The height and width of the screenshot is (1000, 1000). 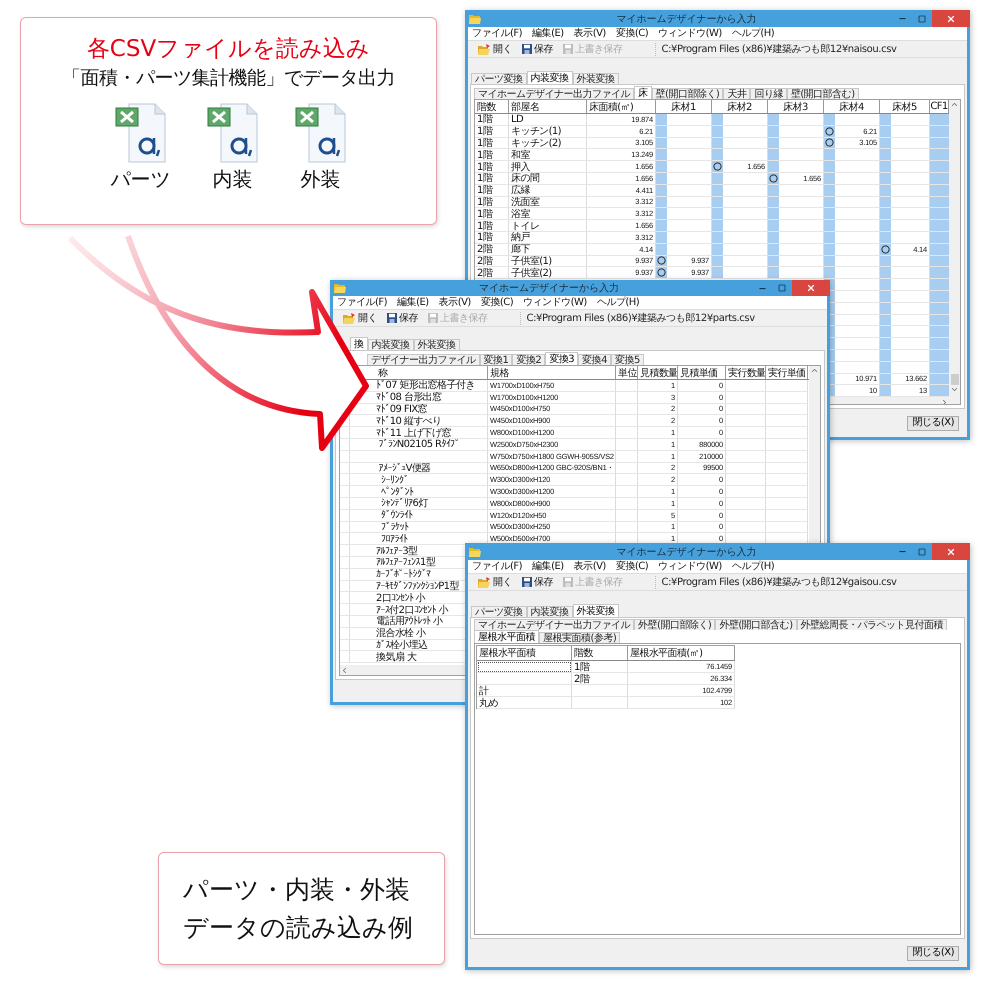 What do you see at coordinates (594, 359) in the screenshot?
I see `tab: 変換4` at bounding box center [594, 359].